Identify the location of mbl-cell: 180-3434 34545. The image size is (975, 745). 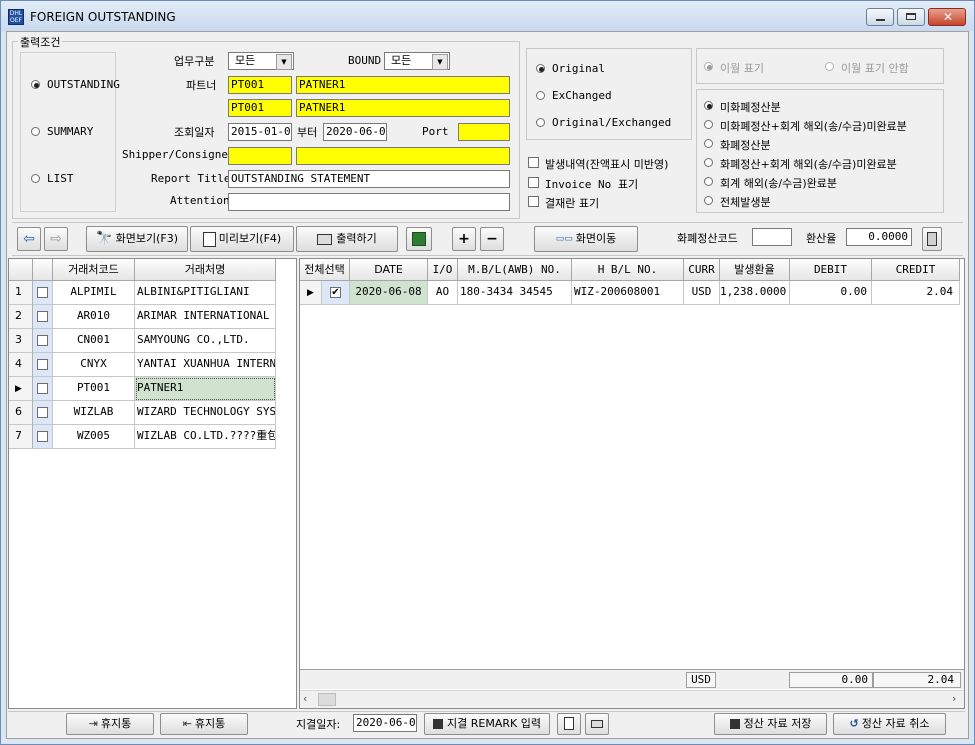
(515, 293).